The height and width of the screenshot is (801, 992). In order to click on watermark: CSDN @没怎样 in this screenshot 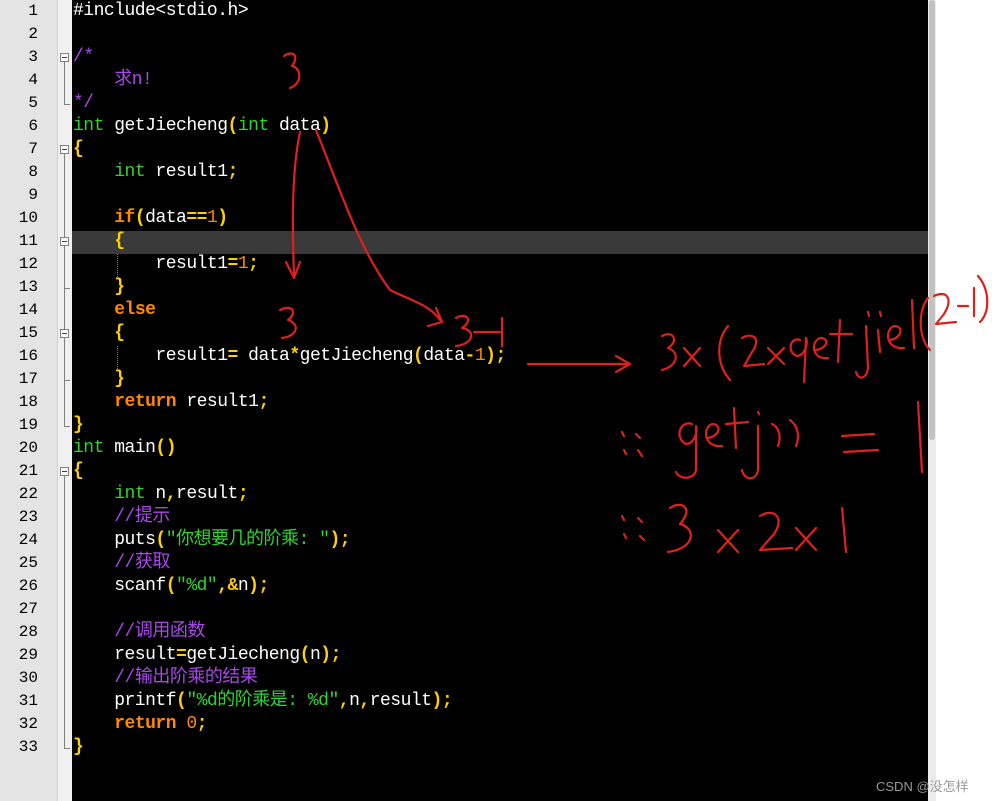, I will do `click(922, 786)`.